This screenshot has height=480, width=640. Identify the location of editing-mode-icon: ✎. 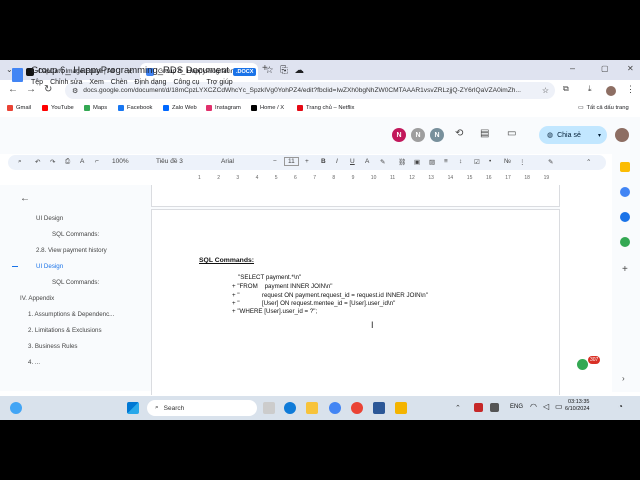
(550, 162).